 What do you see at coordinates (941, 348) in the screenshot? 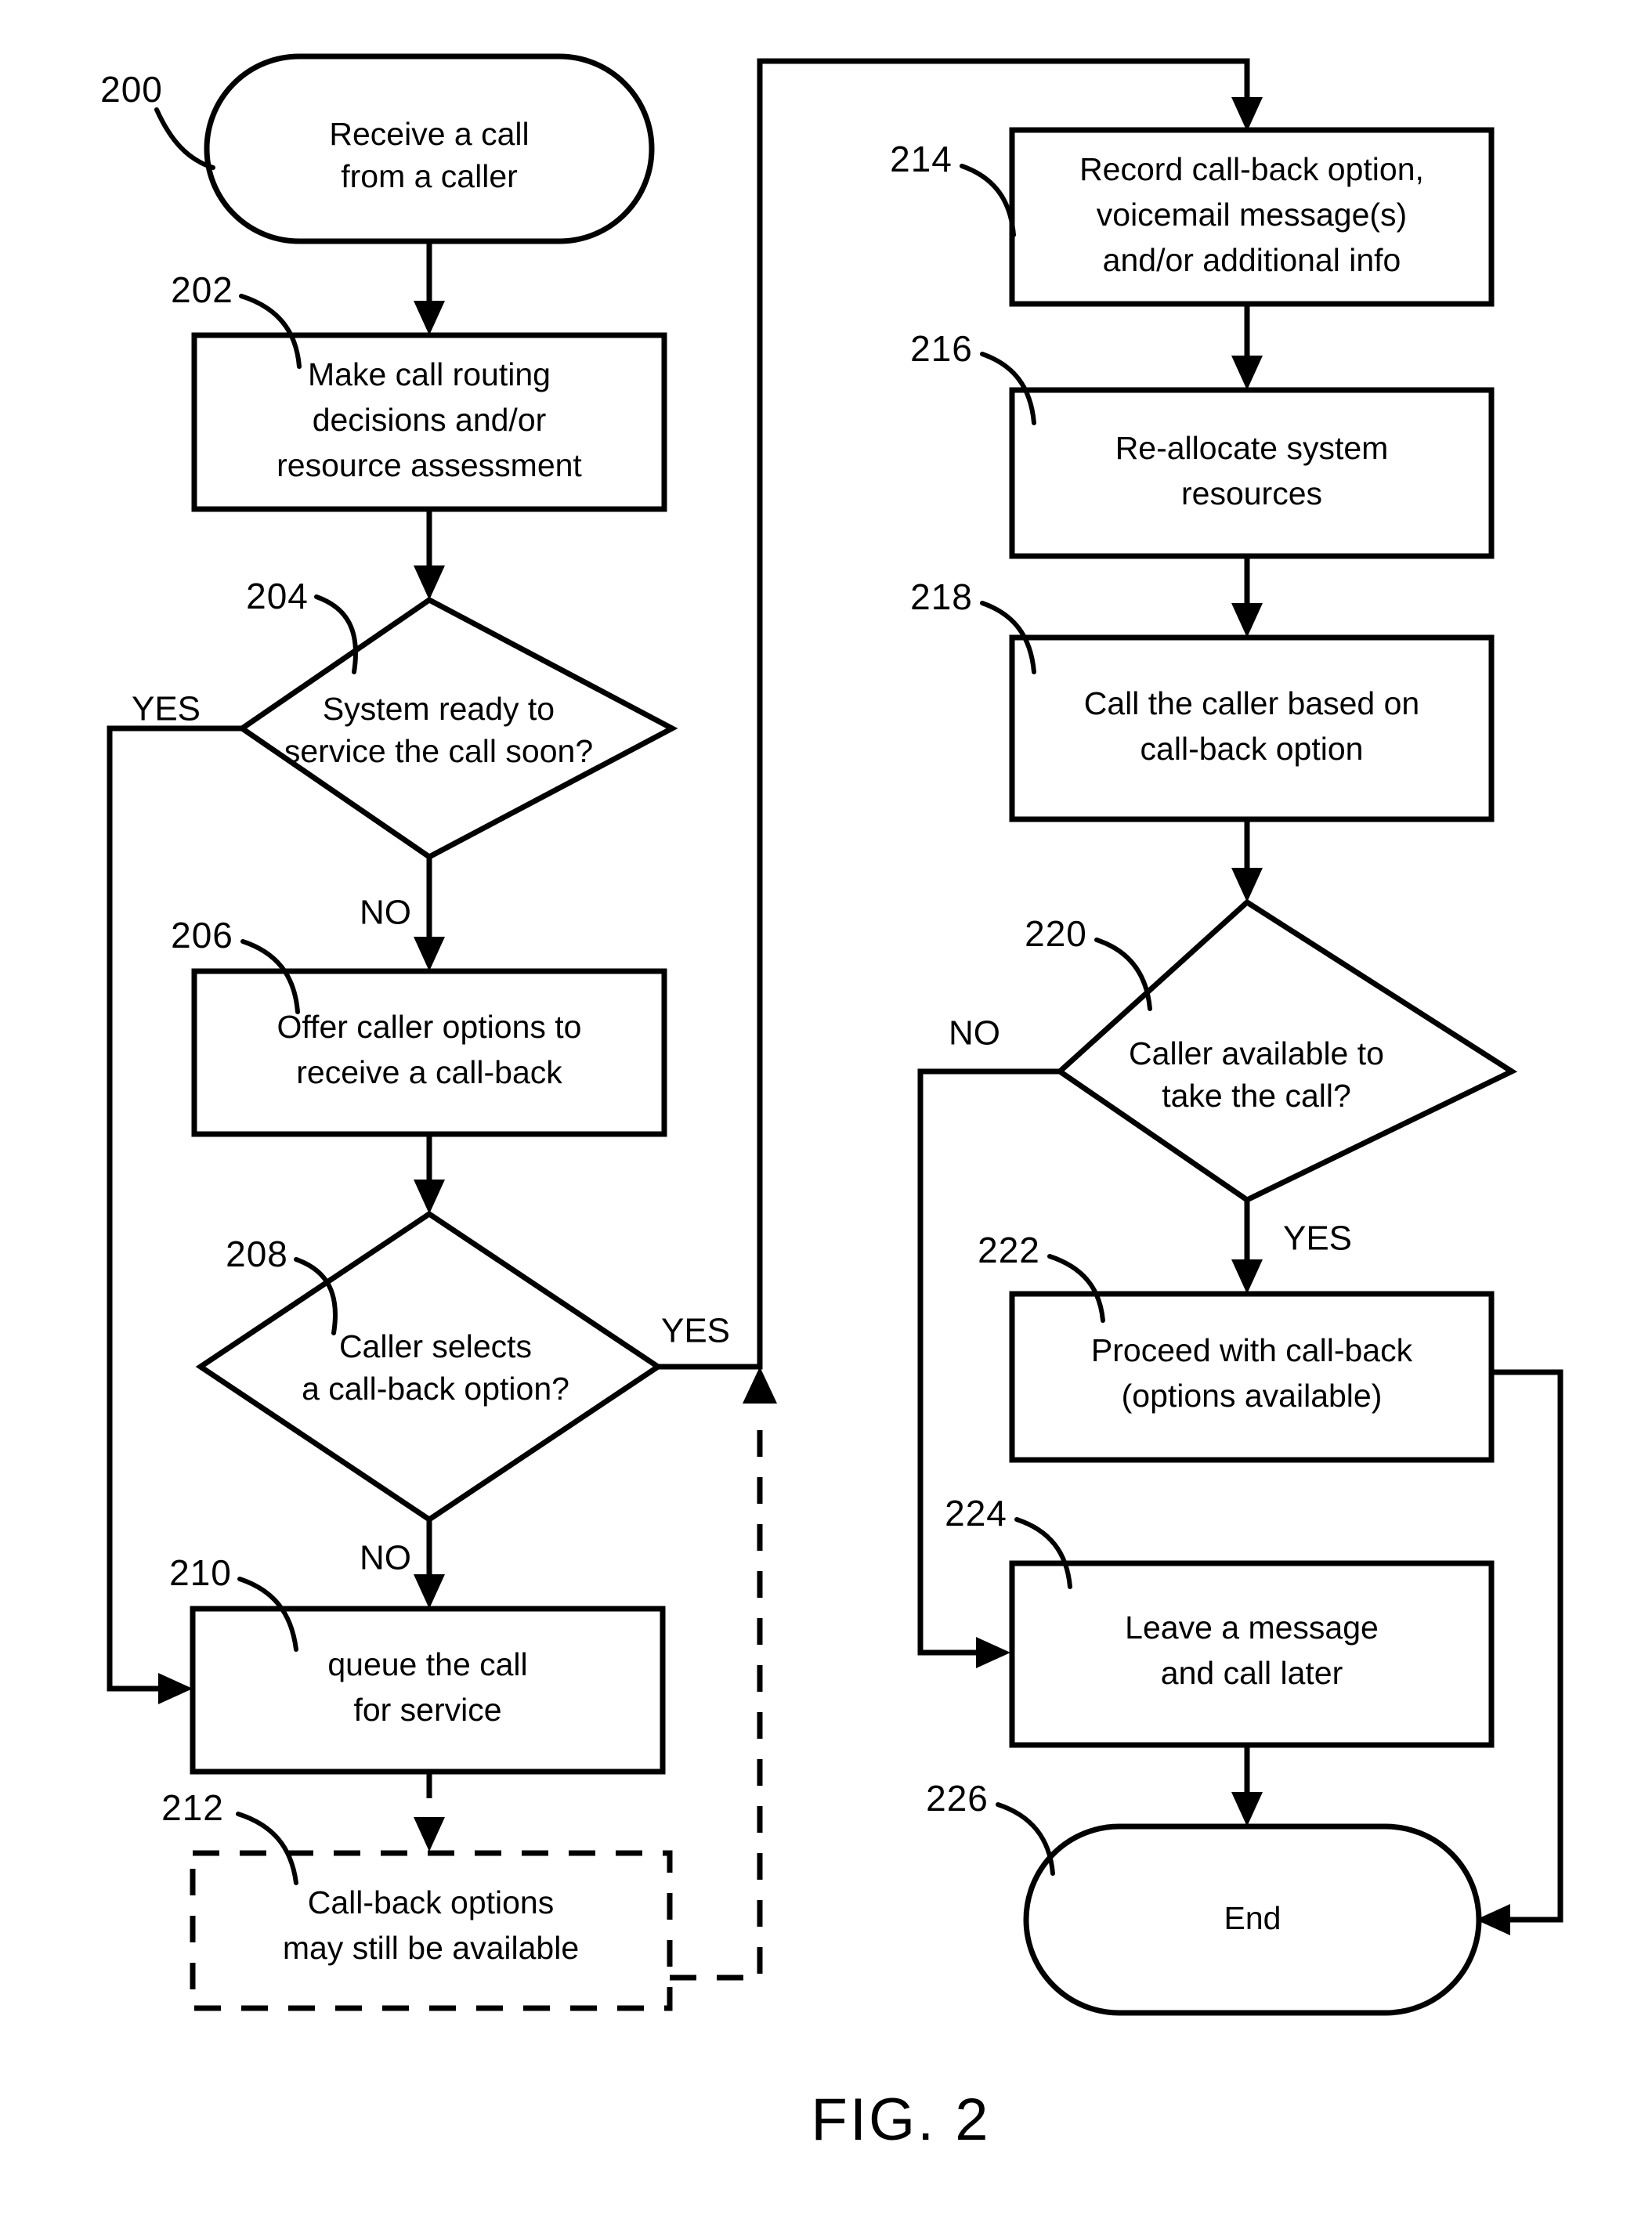
I see `ref-216-text: 216` at bounding box center [941, 348].